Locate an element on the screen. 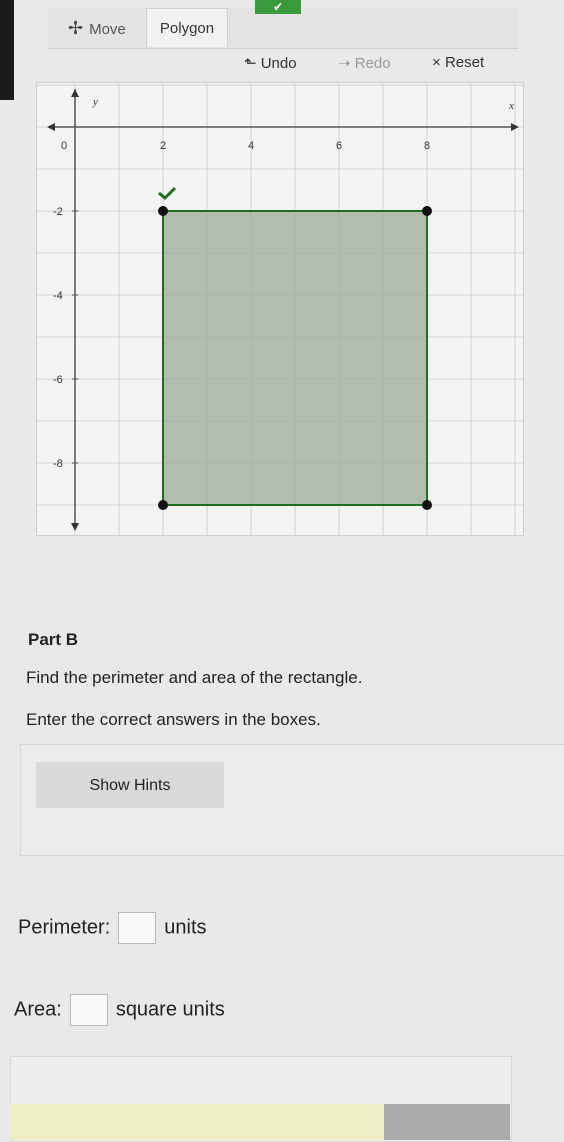  perimeter-unit: units is located at coordinates (185, 927).